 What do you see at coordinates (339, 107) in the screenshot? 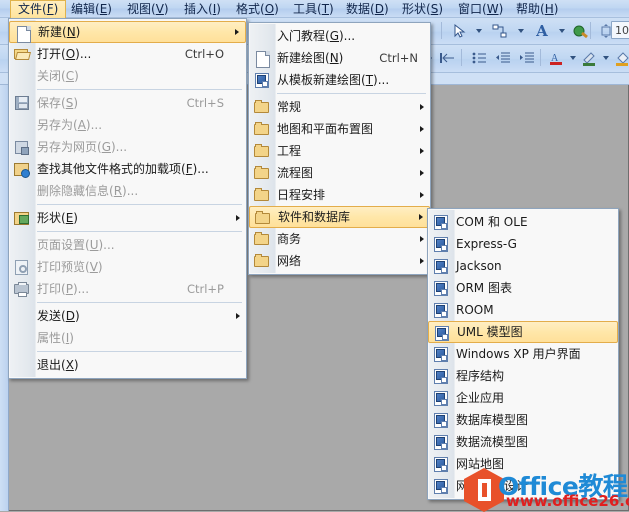
I see `menu-item-general: 常规` at bounding box center [339, 107].